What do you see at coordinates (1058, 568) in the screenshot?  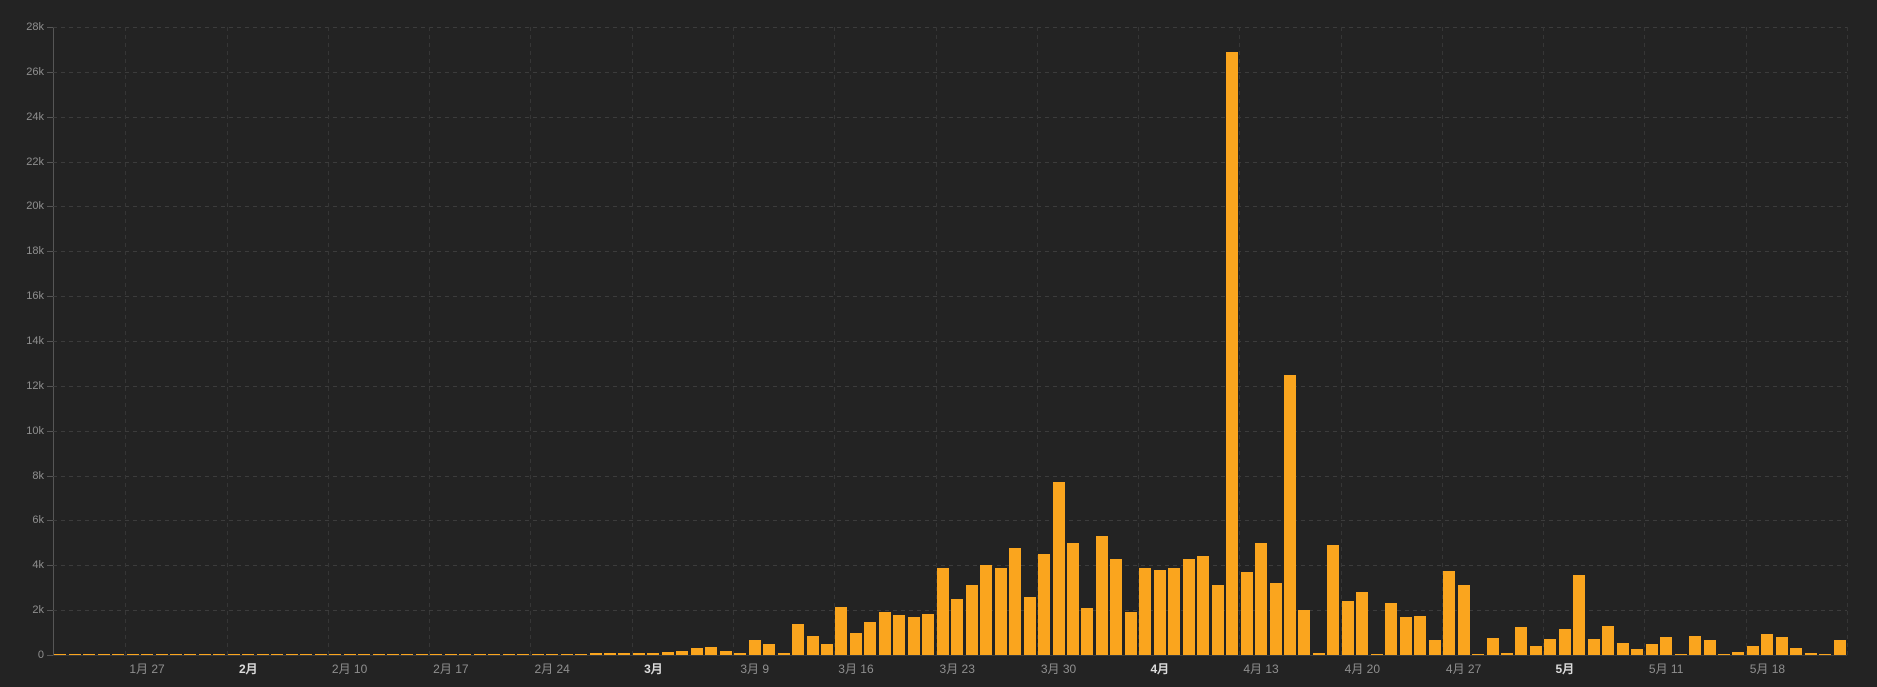 I see `bar-3月30` at bounding box center [1058, 568].